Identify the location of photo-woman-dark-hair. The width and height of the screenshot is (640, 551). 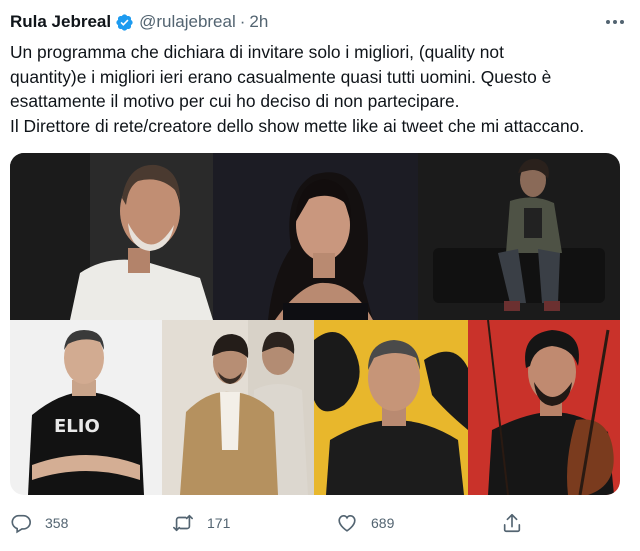
(315, 236).